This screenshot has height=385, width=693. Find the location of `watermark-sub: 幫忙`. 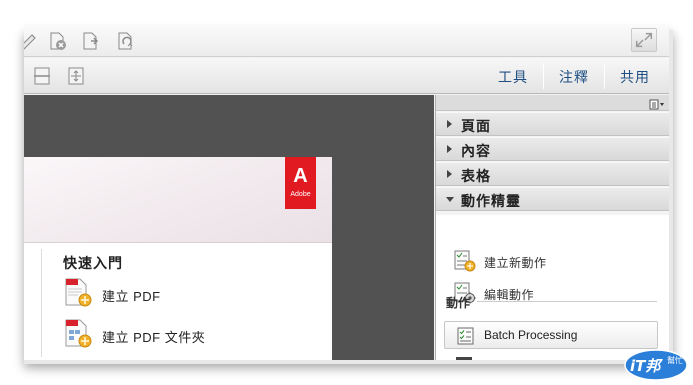

watermark-sub: 幫忙 is located at coordinates (675, 360).